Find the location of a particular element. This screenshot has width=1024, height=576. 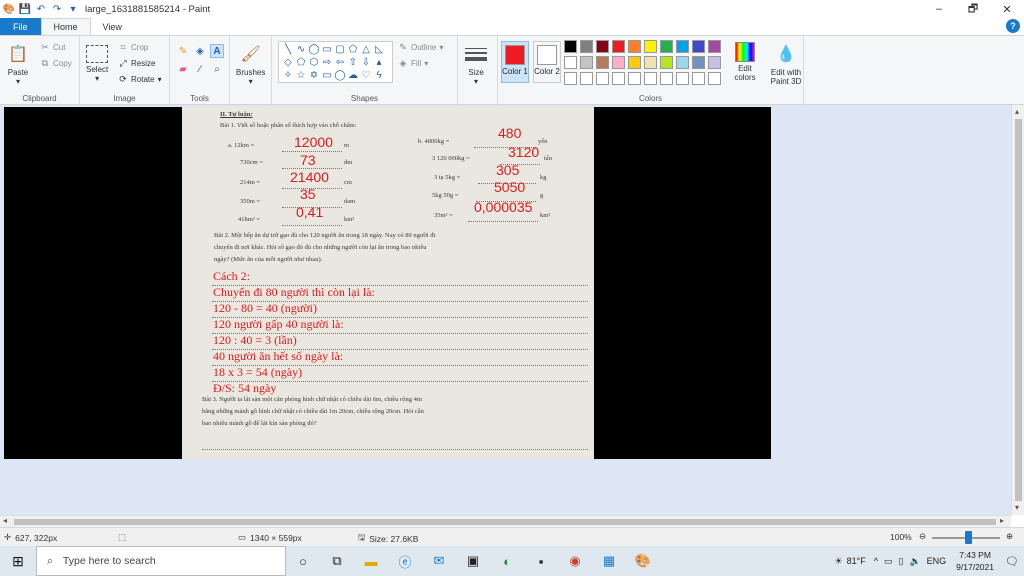

tab-file: File is located at coordinates (20, 26).